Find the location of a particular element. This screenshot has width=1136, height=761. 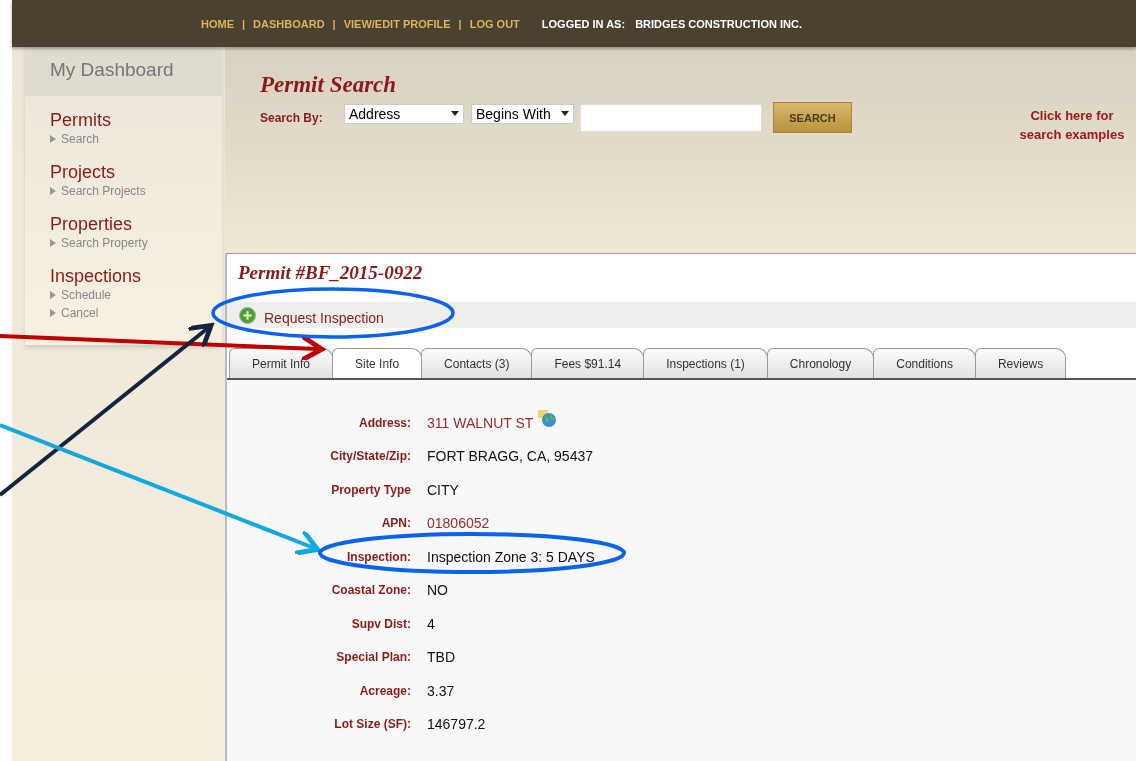

field-label: Property Type is located at coordinates (371, 489).